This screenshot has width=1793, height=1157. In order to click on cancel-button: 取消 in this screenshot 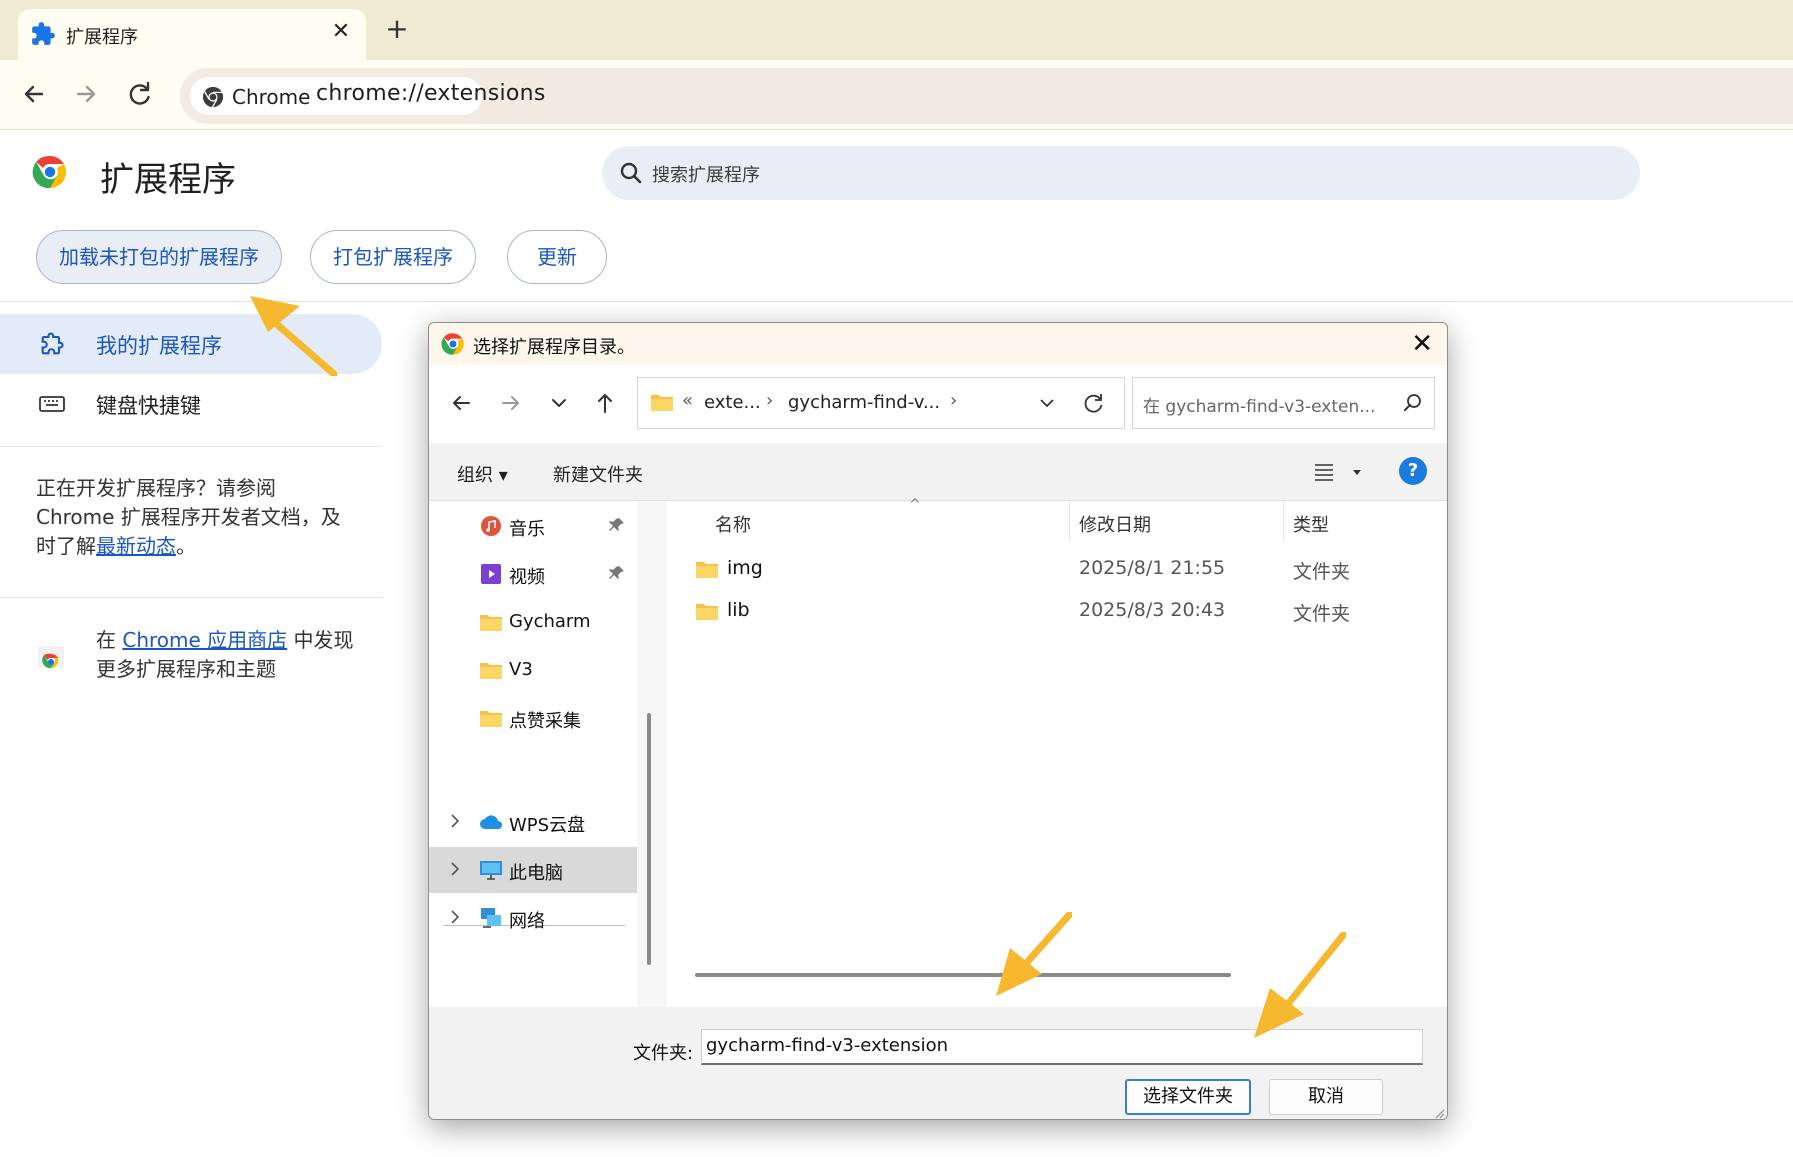, I will do `click(1326, 1097)`.